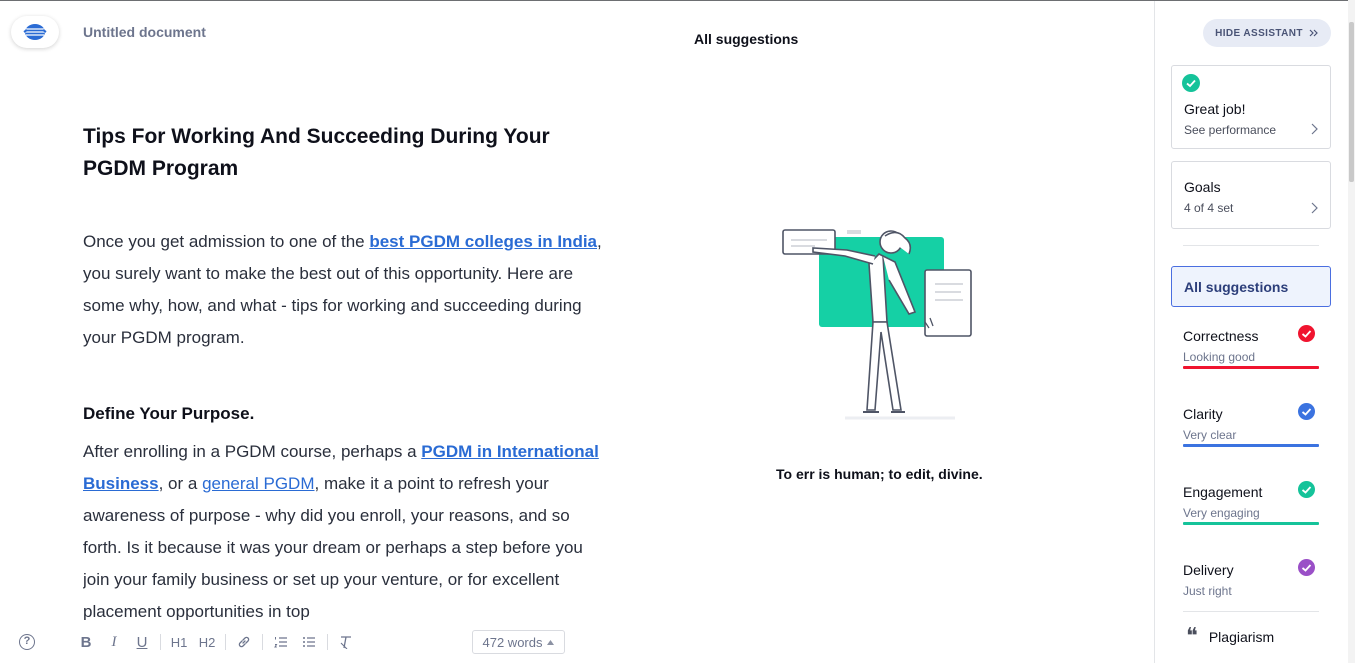 Image resolution: width=1355 pixels, height=663 pixels. Describe the element at coordinates (180, 483) in the screenshot. I see `paragraph-text: , or a` at that location.